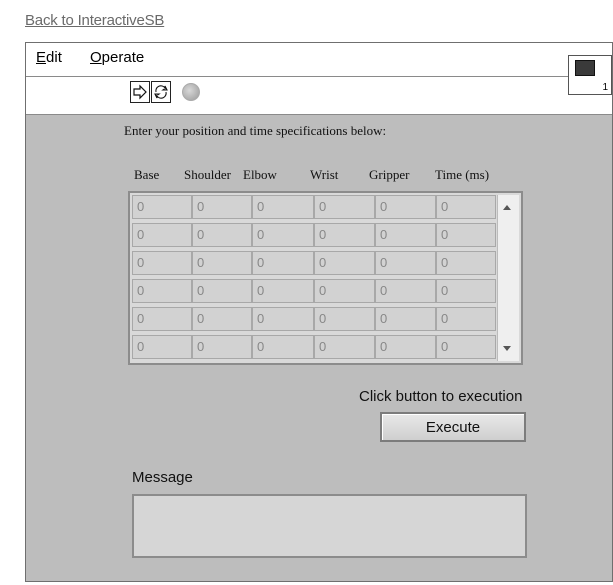  Describe the element at coordinates (585, 68) in the screenshot. I see `waveform-icon` at that location.